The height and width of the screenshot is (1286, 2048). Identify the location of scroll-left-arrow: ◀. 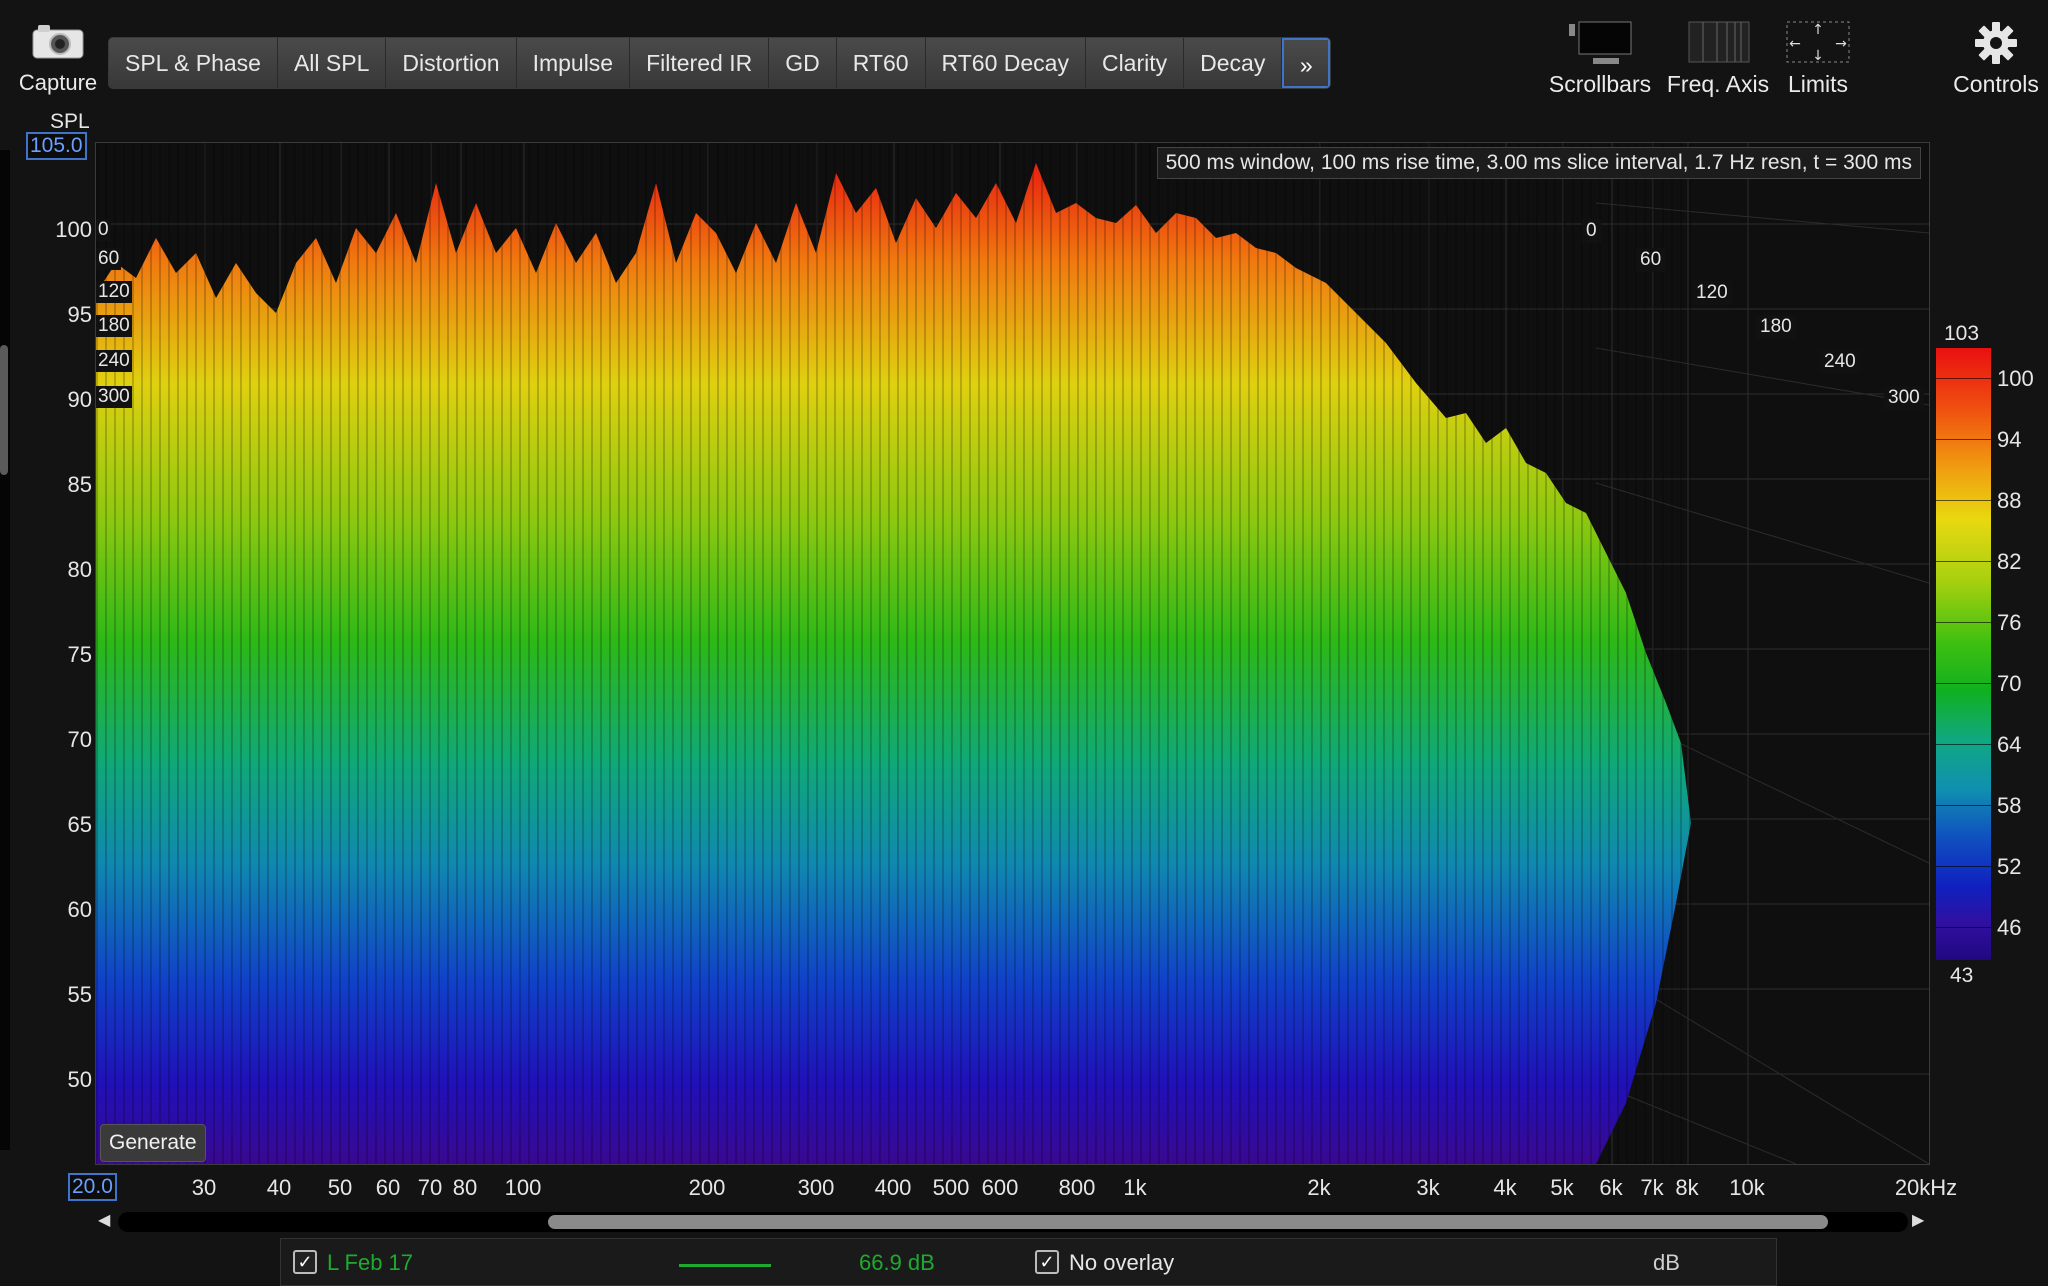
(104, 1220).